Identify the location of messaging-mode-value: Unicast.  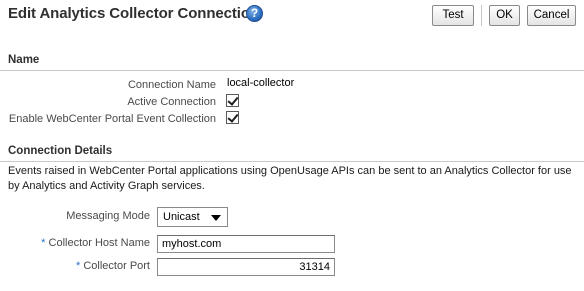
(181, 217).